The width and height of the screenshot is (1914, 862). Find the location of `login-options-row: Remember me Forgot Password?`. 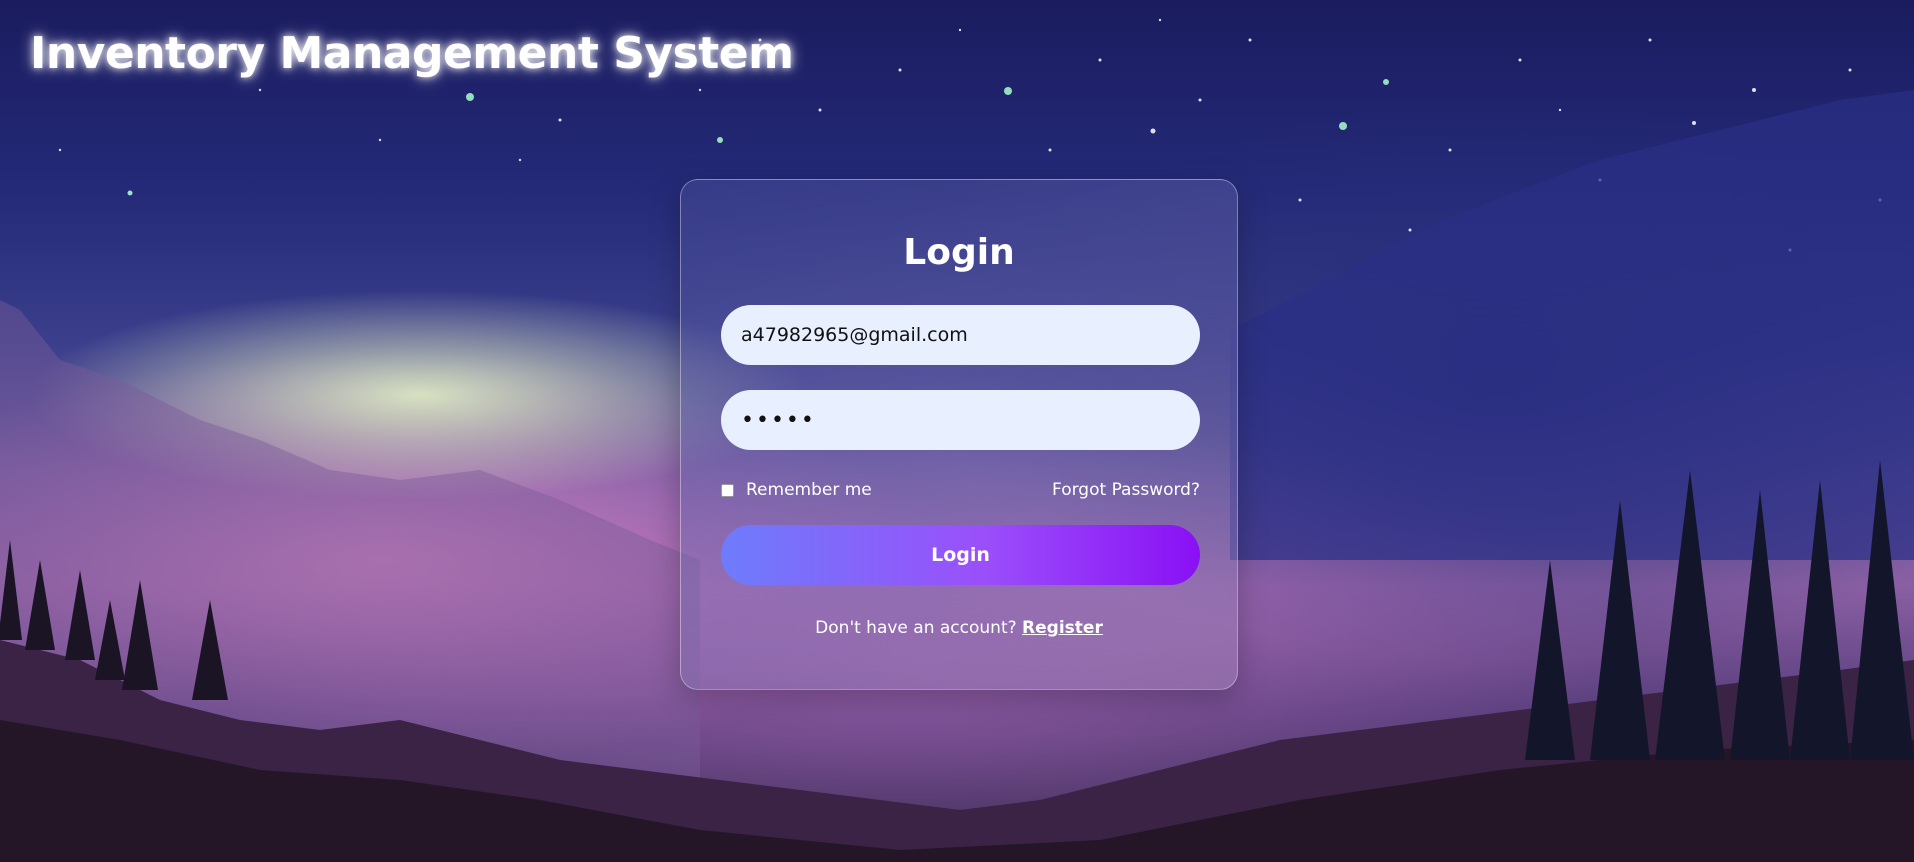

login-options-row: Remember me Forgot Password? is located at coordinates (960, 490).